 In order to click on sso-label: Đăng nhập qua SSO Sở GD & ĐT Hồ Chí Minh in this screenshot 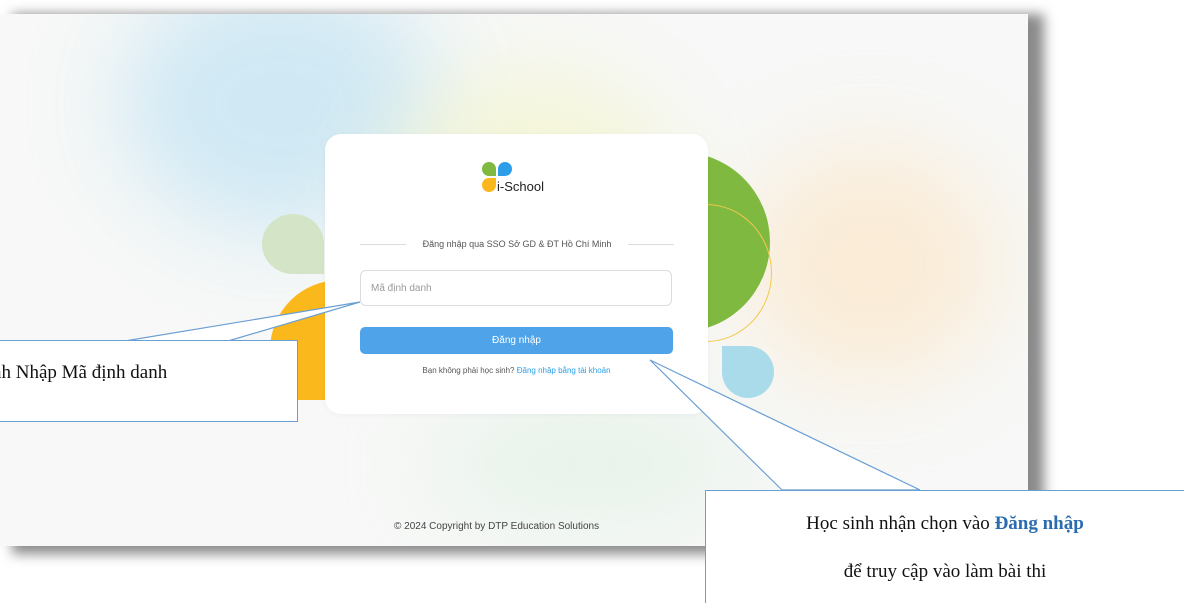, I will do `click(517, 244)`.